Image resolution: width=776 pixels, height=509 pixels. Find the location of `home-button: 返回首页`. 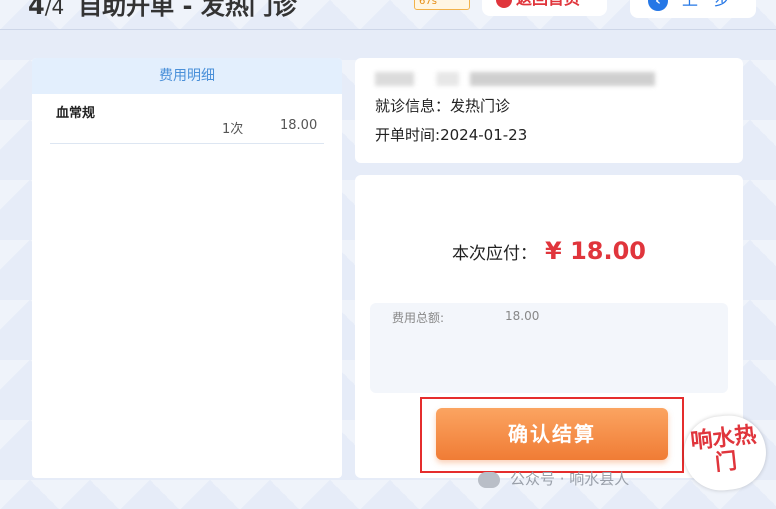

home-button: 返回首页 is located at coordinates (544, 8).